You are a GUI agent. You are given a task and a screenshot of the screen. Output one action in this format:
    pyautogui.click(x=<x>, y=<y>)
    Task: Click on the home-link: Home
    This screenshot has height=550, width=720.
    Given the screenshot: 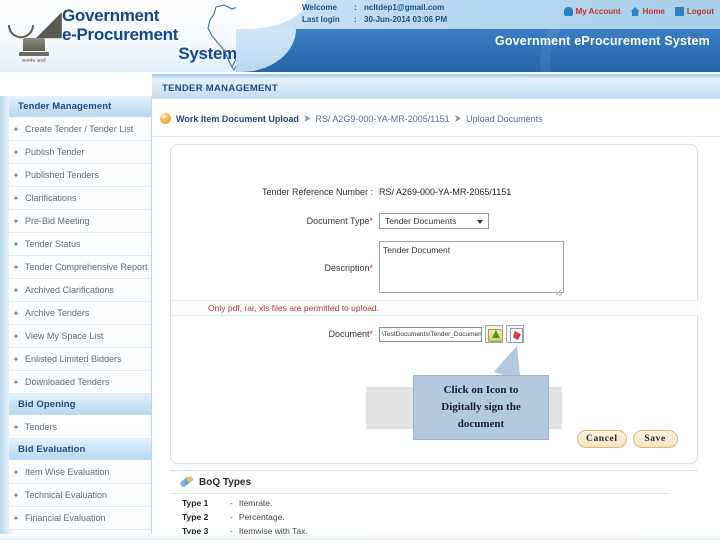 What is the action you would take?
    pyautogui.click(x=647, y=11)
    